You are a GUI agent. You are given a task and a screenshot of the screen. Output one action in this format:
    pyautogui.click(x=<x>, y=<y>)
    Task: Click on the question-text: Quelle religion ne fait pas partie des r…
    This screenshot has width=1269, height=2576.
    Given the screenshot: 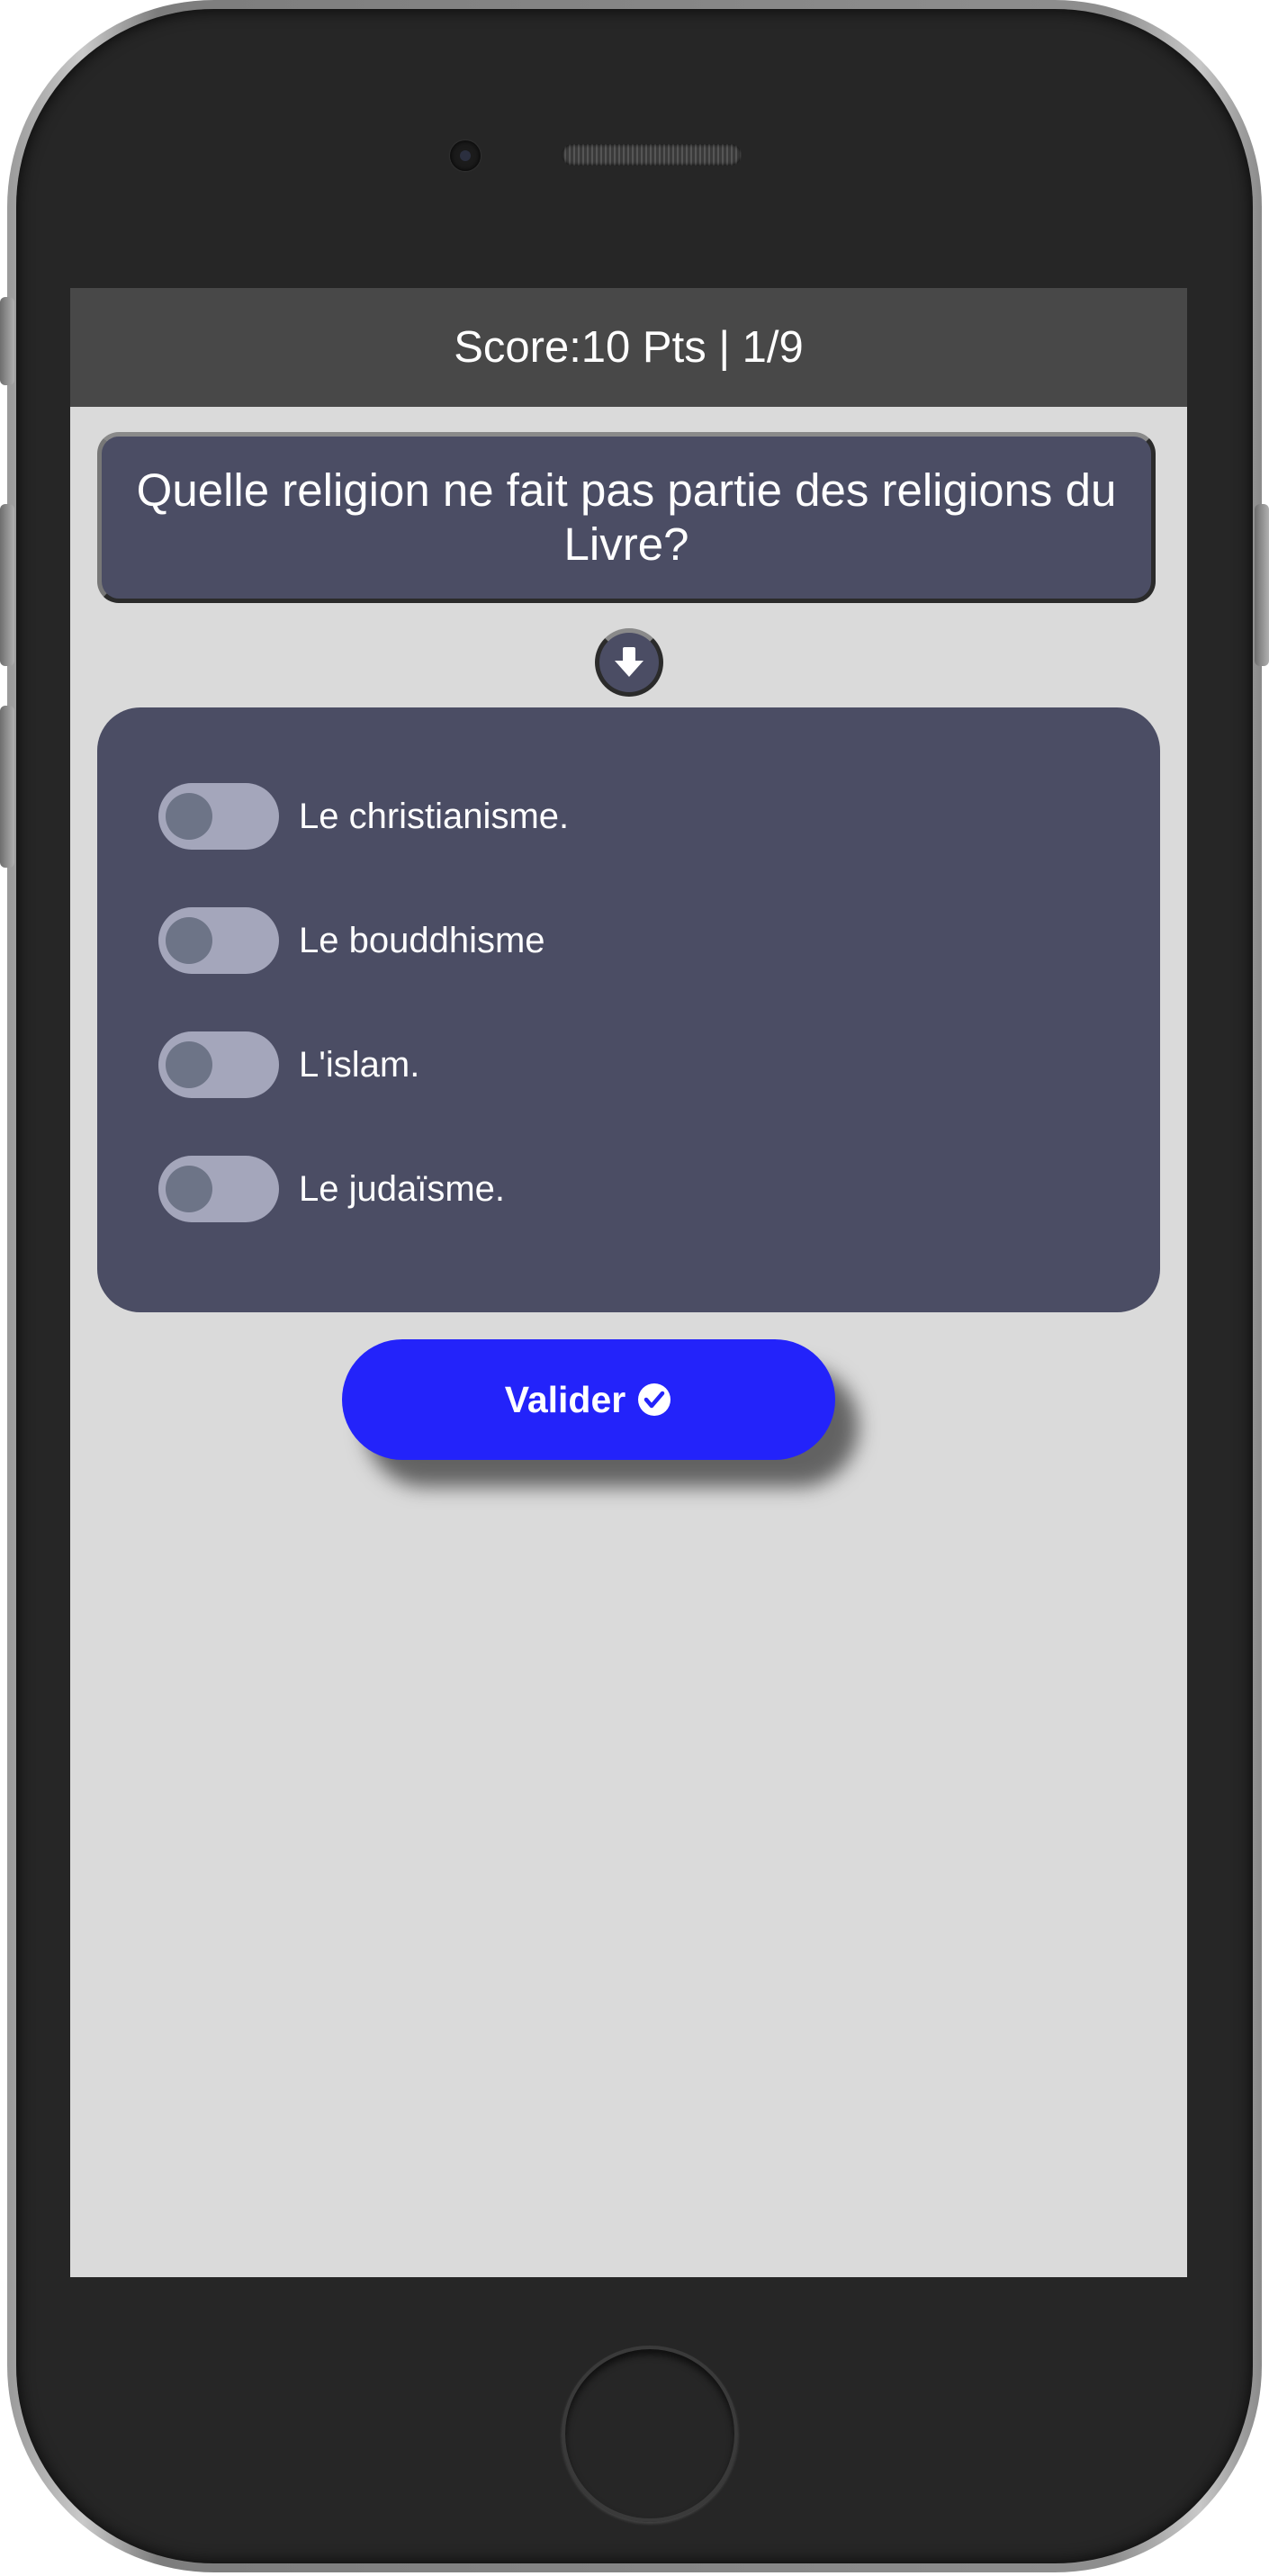 What is the action you would take?
    pyautogui.click(x=626, y=517)
    